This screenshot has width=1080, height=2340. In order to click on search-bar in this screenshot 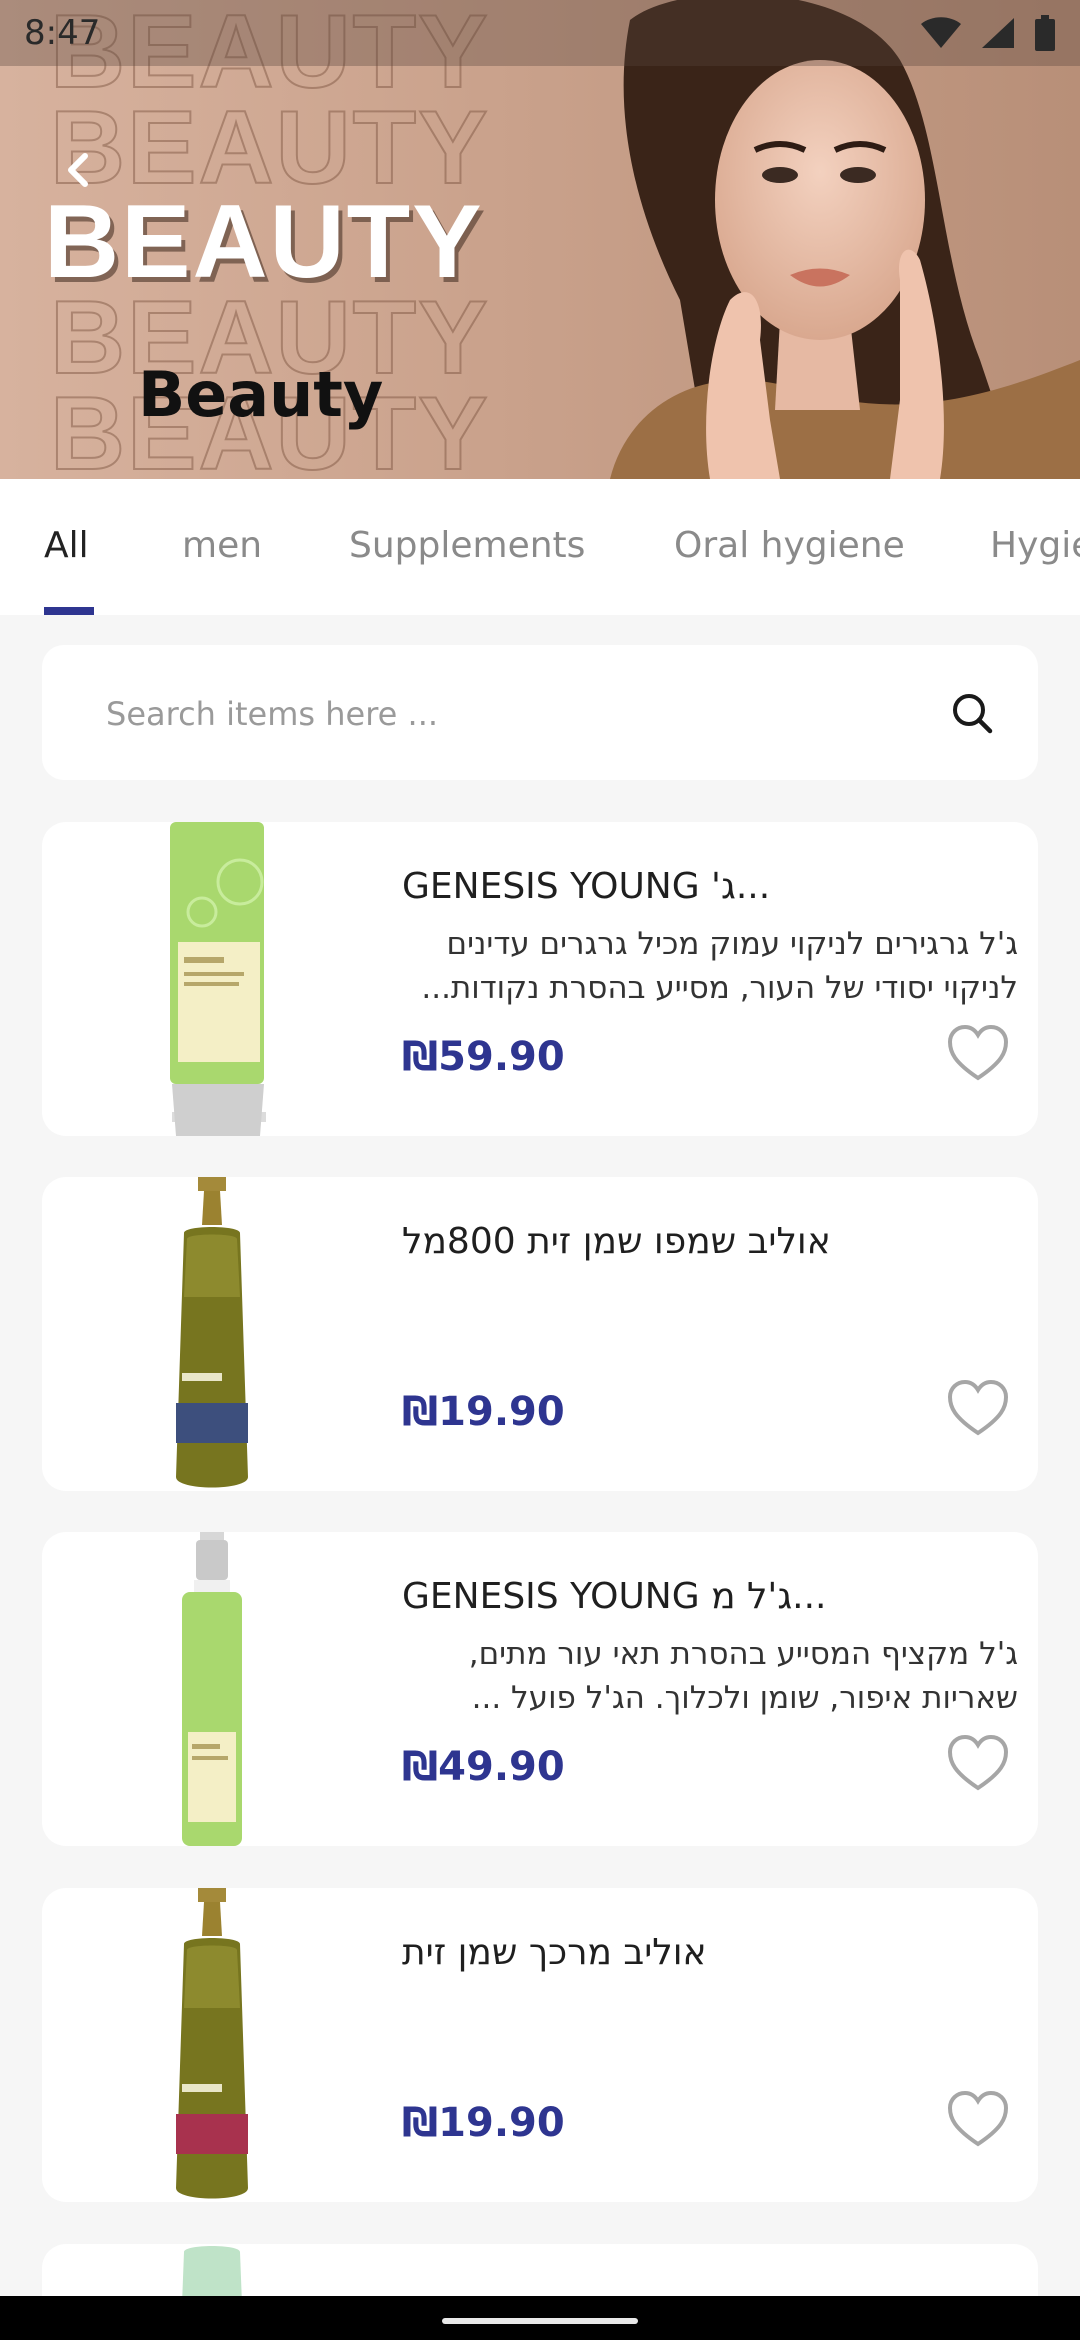, I will do `click(540, 713)`.